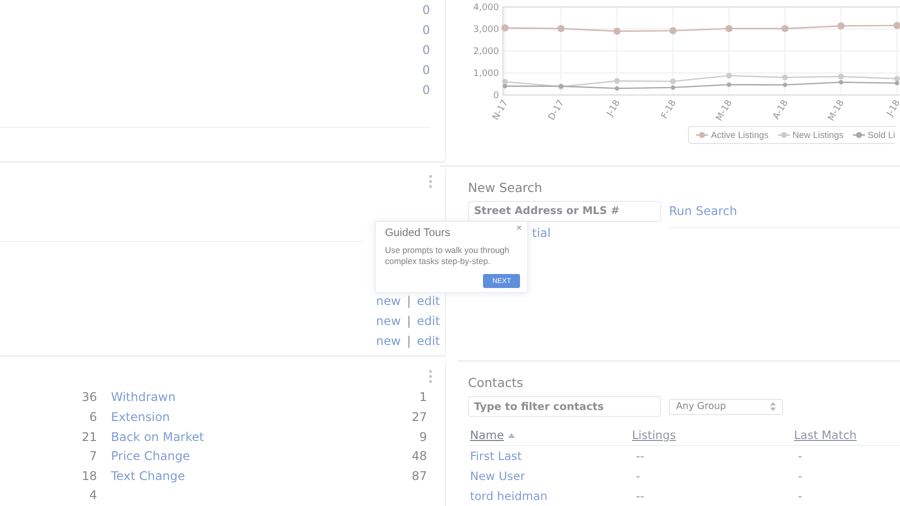  I want to click on legend-label: Active Listings, so click(740, 135).